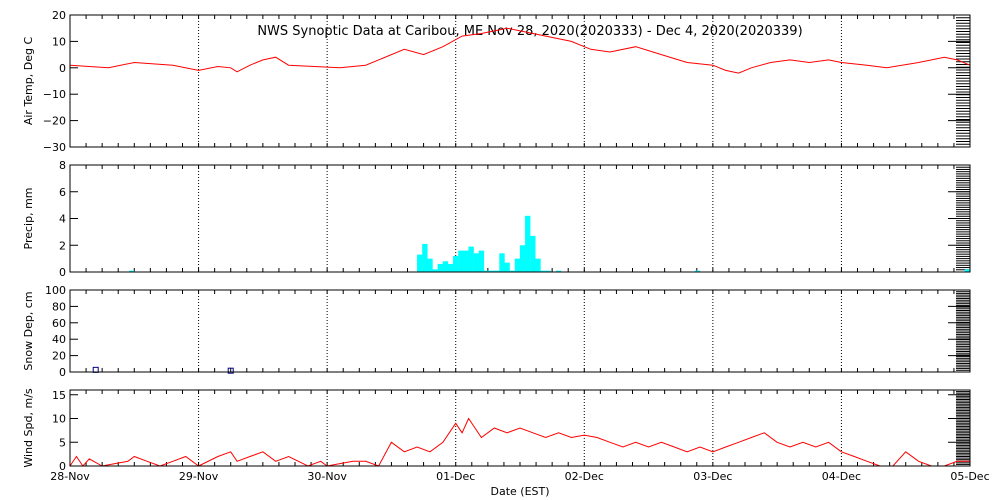 The height and width of the screenshot is (500, 1000). What do you see at coordinates (62, 219) in the screenshot?
I see `y-tick-label: 4` at bounding box center [62, 219].